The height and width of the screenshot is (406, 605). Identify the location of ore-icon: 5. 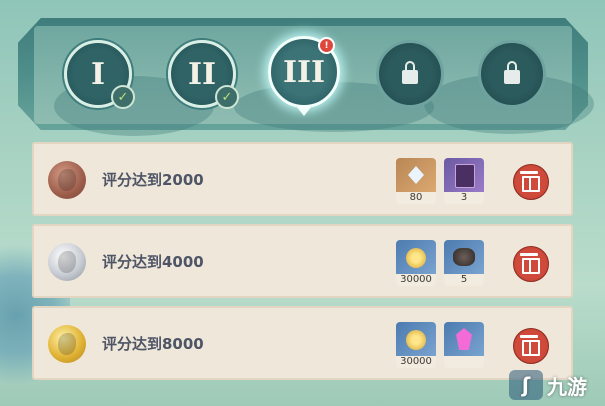
(464, 263).